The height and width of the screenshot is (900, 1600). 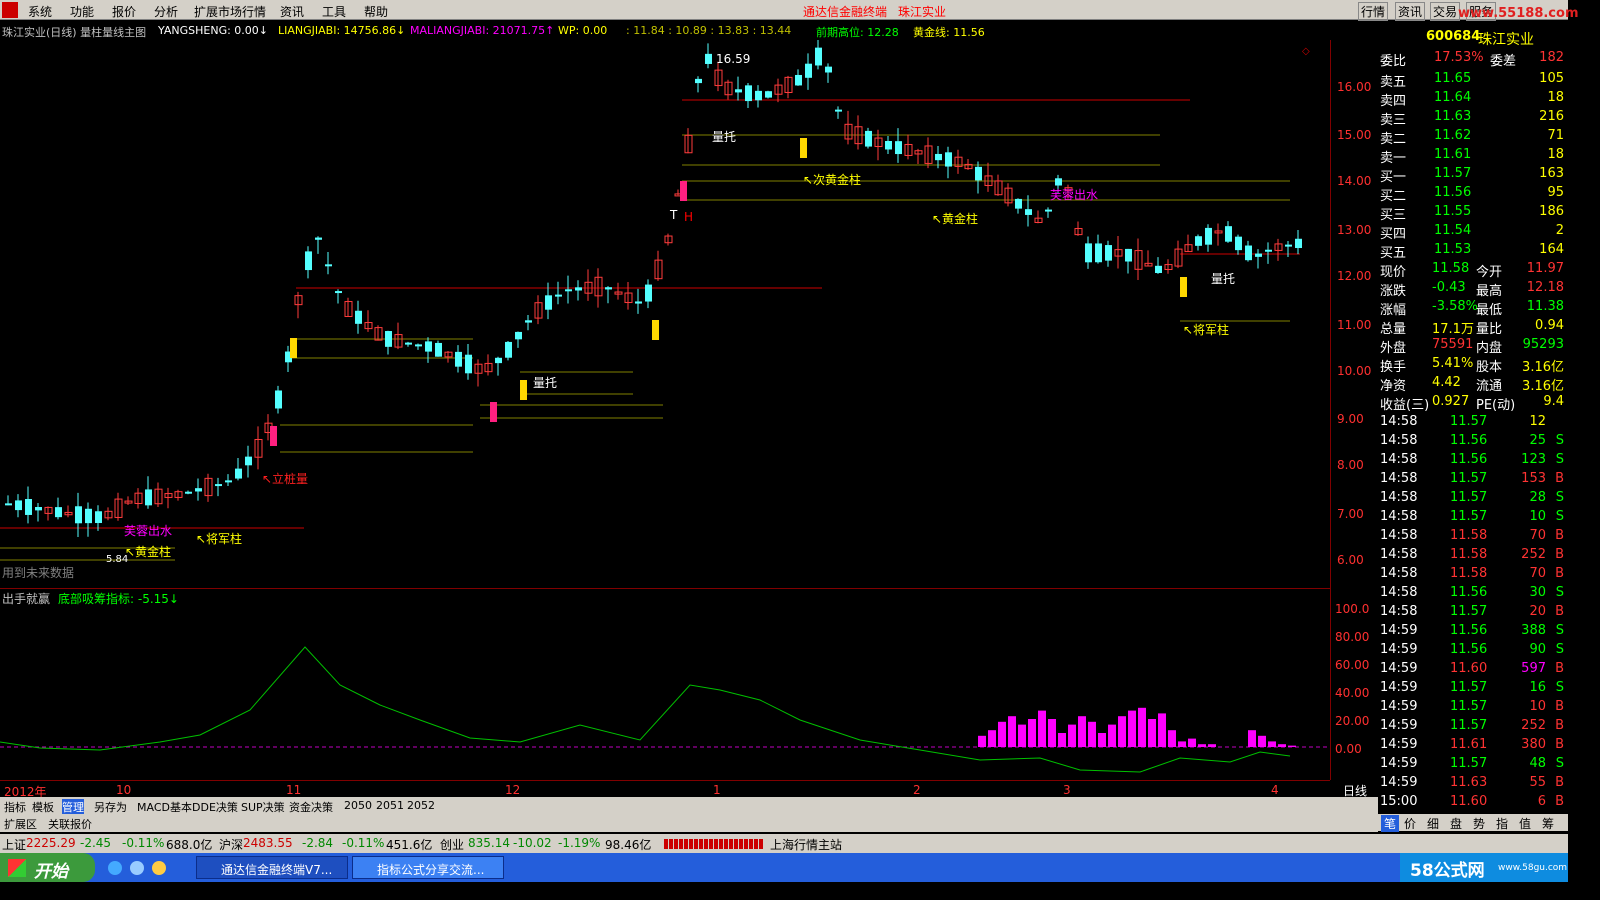 I want to click on quote-tab: 细, so click(x=1433, y=823).